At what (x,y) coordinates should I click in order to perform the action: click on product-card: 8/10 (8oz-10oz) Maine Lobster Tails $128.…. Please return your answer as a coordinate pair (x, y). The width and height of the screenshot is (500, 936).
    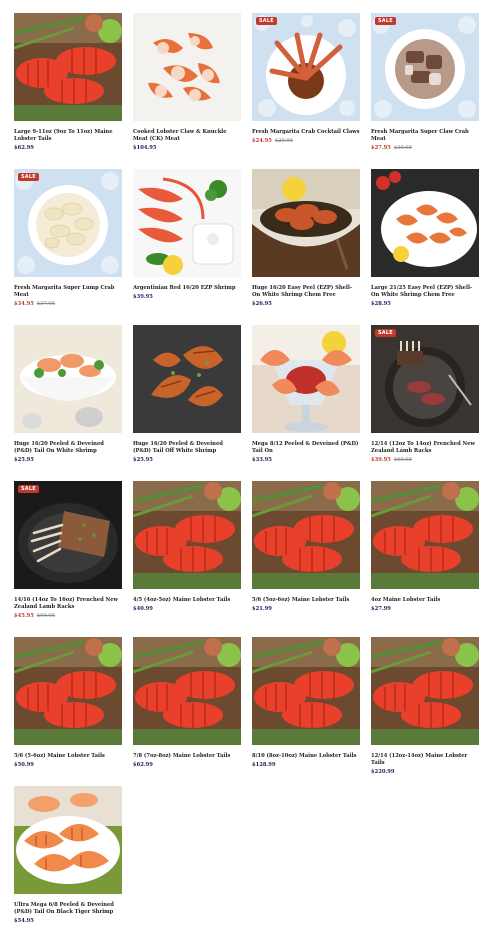
    Looking at the image, I should click on (306, 703).